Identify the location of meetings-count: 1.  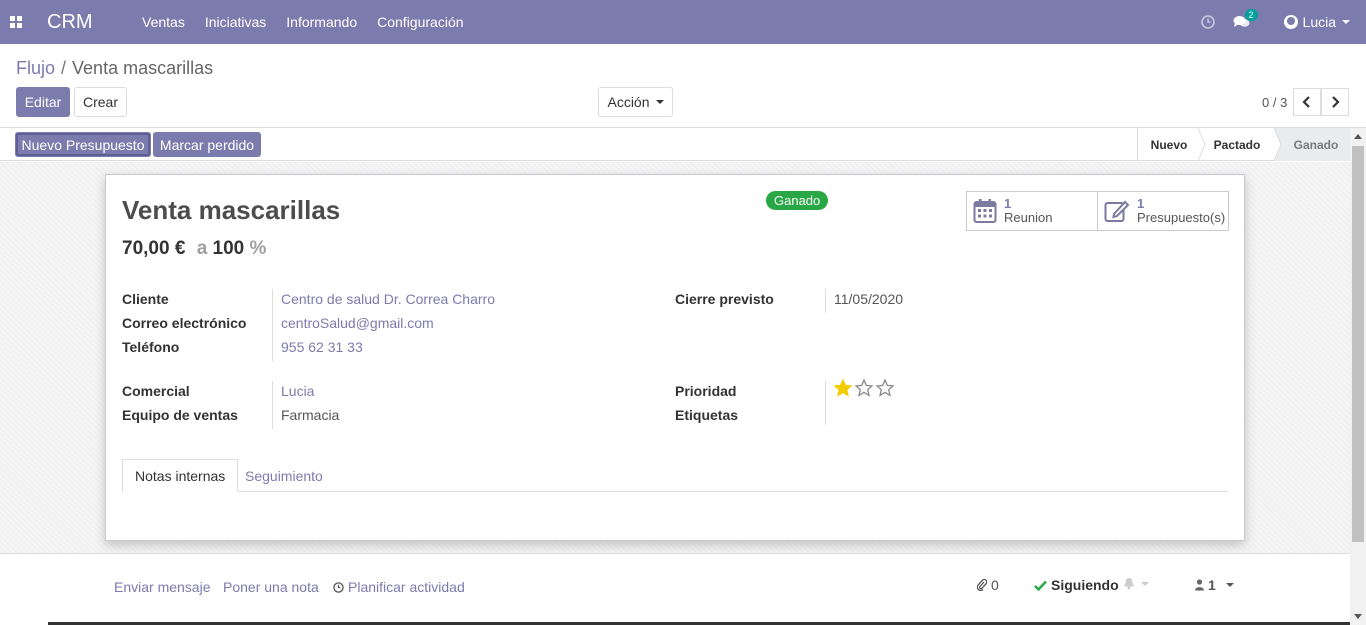
(1008, 203).